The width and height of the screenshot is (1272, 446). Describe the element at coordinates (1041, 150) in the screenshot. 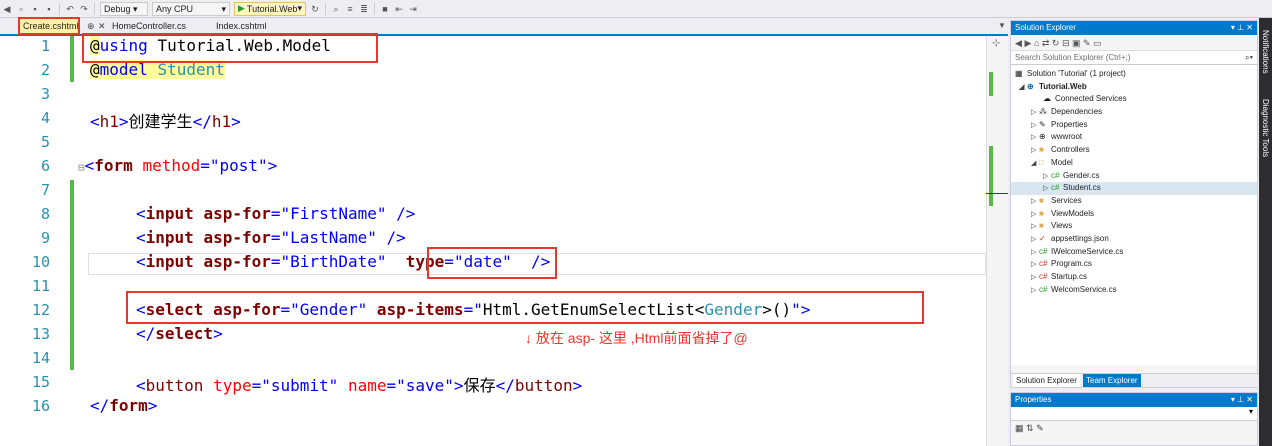

I see `folder-icon: ■` at that location.